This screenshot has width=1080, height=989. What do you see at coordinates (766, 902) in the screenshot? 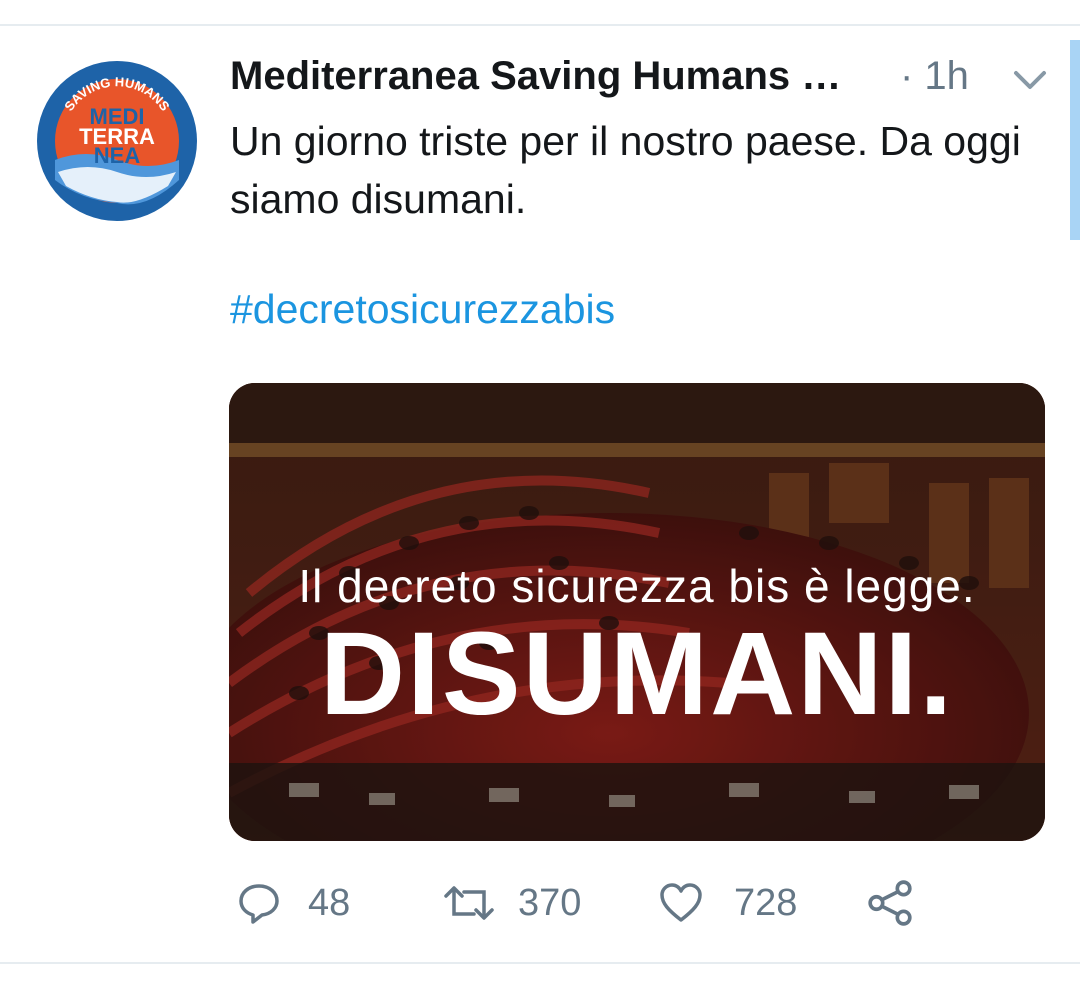
I see `like-count: 728` at bounding box center [766, 902].